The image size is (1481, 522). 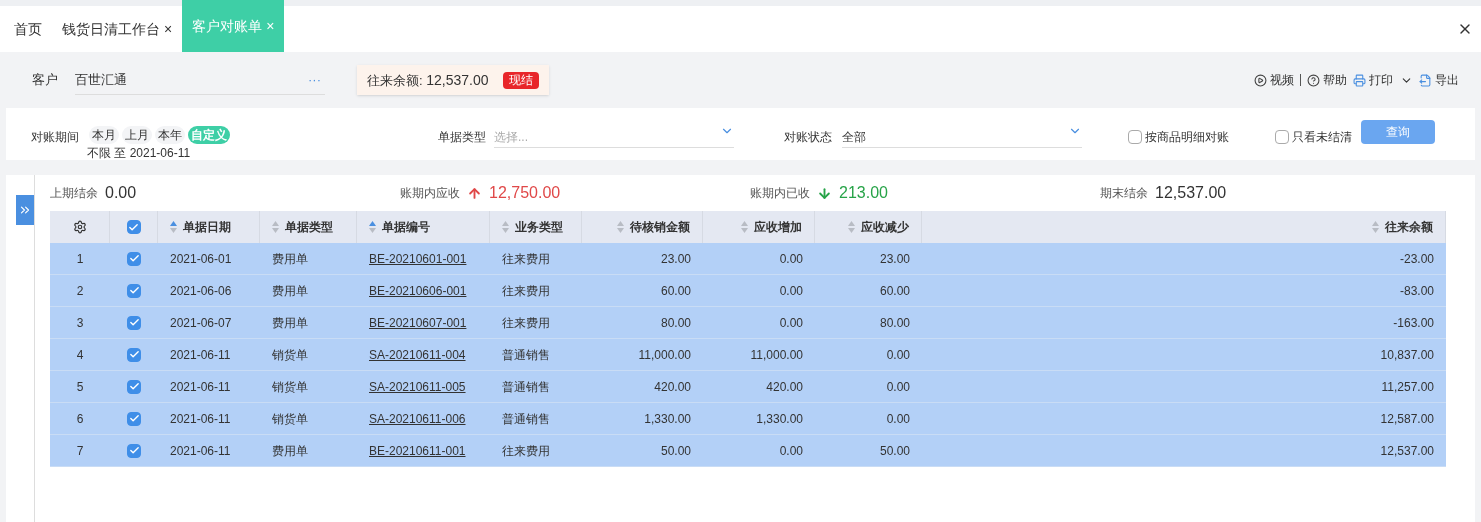 I want to click on document-link: SA-20210611-004, so click(x=417, y=354).